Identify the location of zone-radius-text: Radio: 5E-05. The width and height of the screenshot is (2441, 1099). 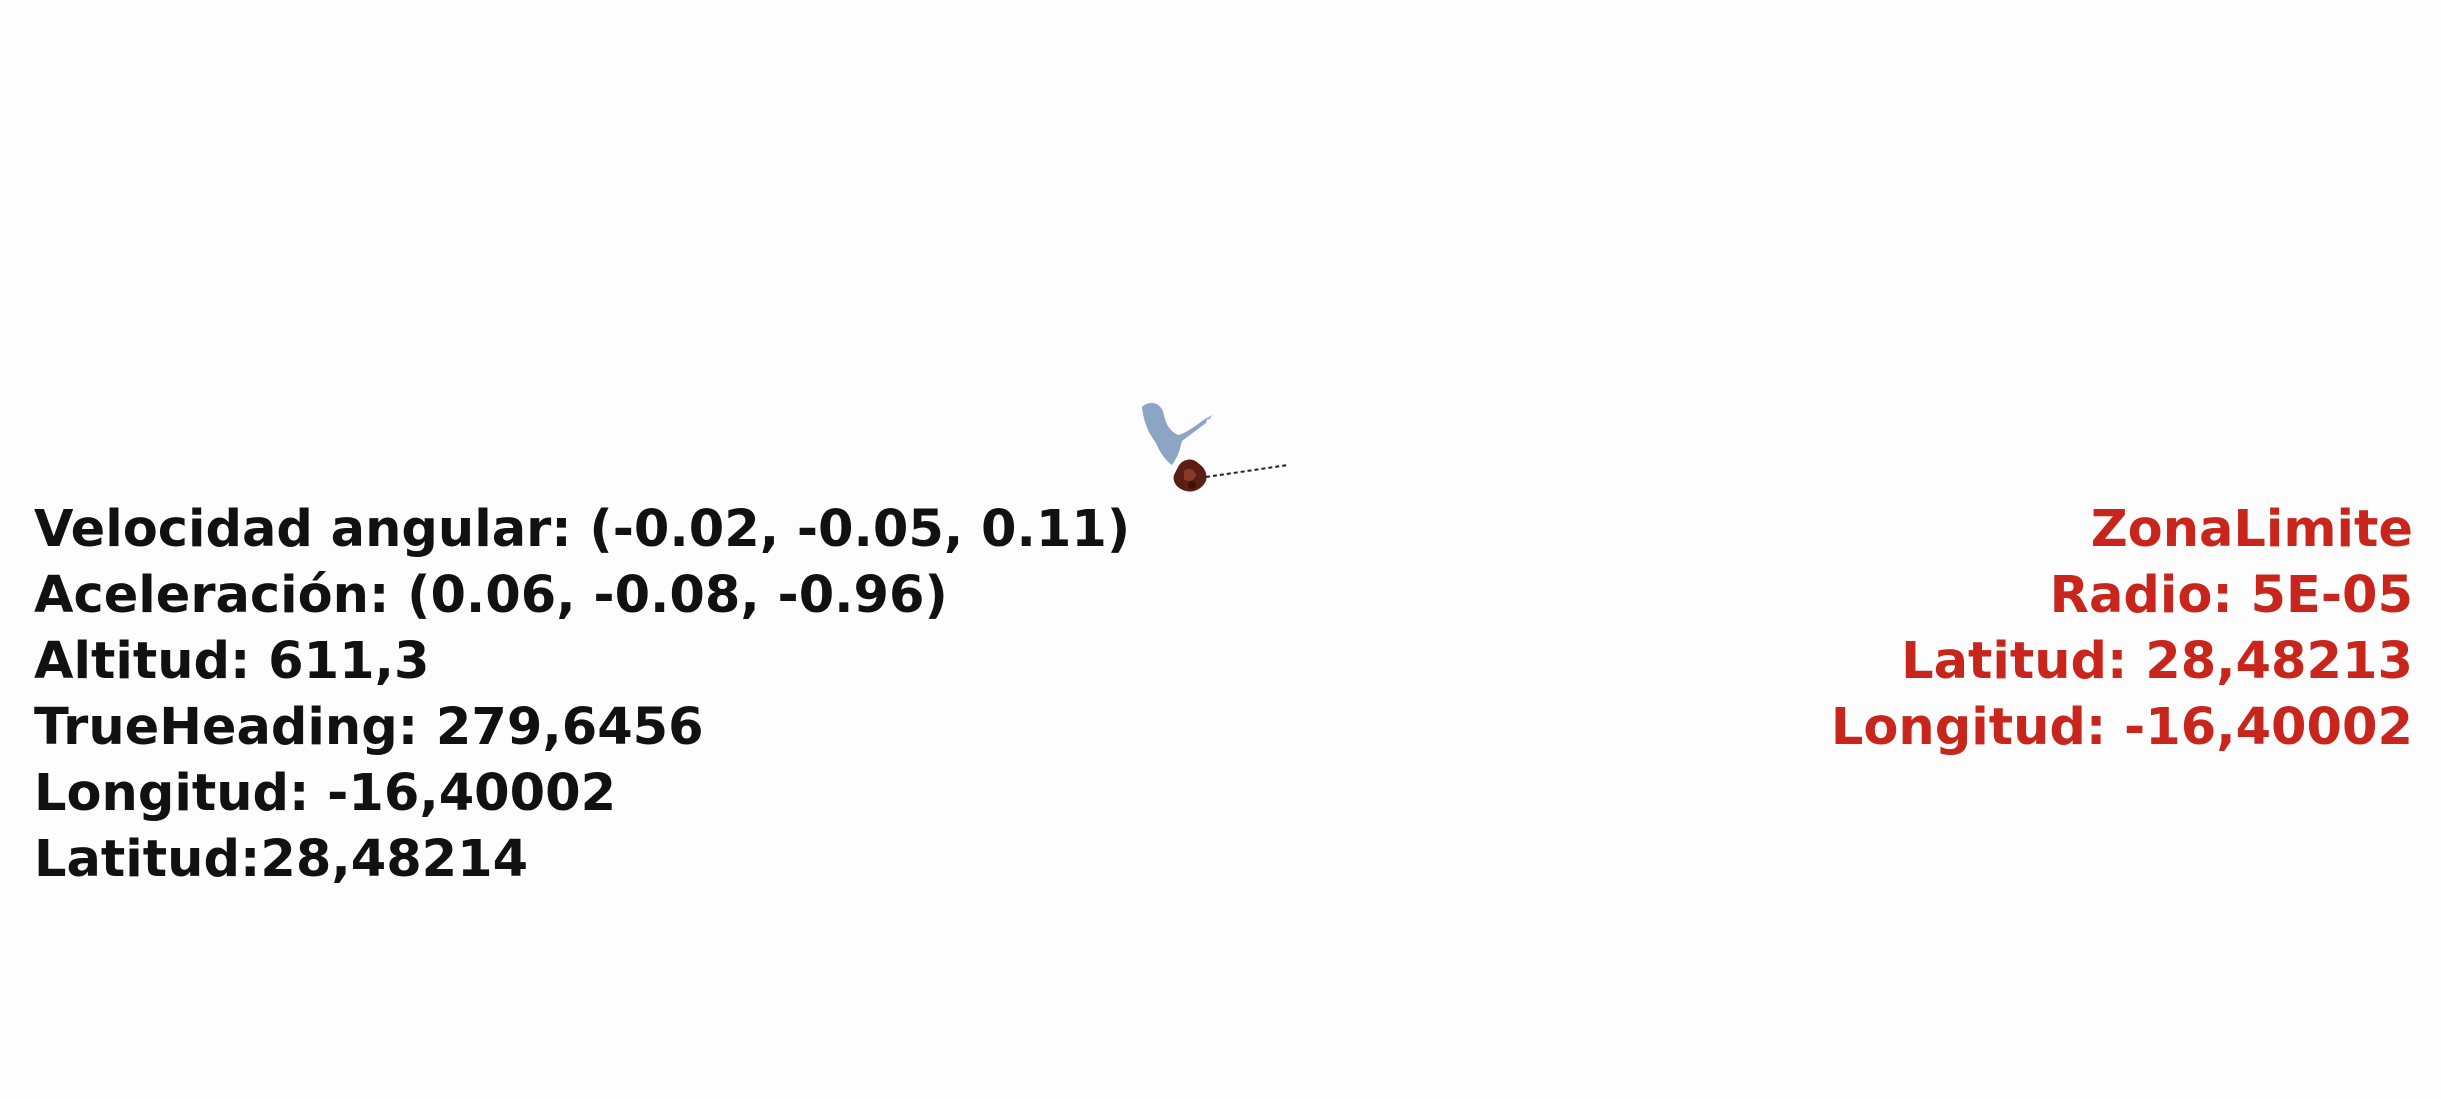
(2231, 595).